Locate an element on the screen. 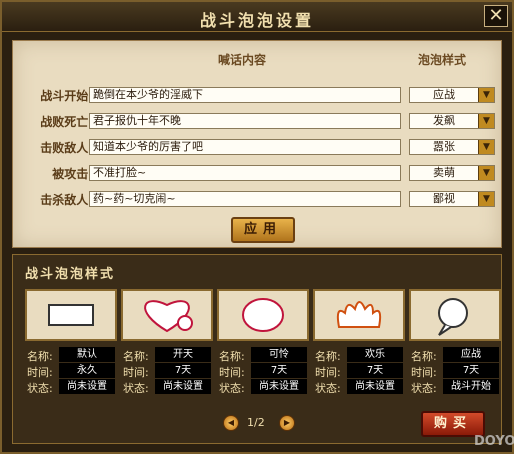 The height and width of the screenshot is (454, 514). attacked-style-value: 卖萌 is located at coordinates (444, 172).